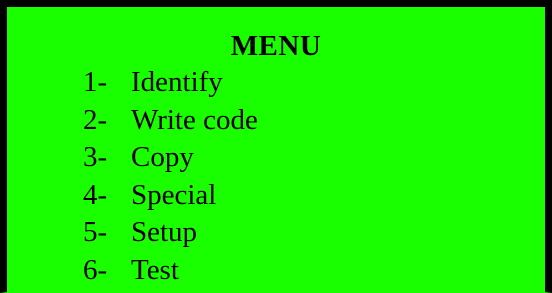 The image size is (552, 293). I want to click on menu-item-label: Test, so click(155, 269).